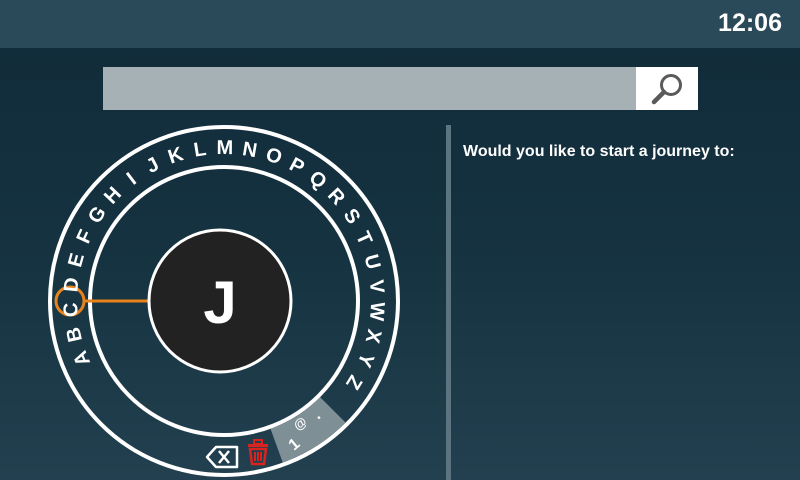 Image resolution: width=800 pixels, height=480 pixels. What do you see at coordinates (274, 156) in the screenshot?
I see `letter-key-o: O` at bounding box center [274, 156].